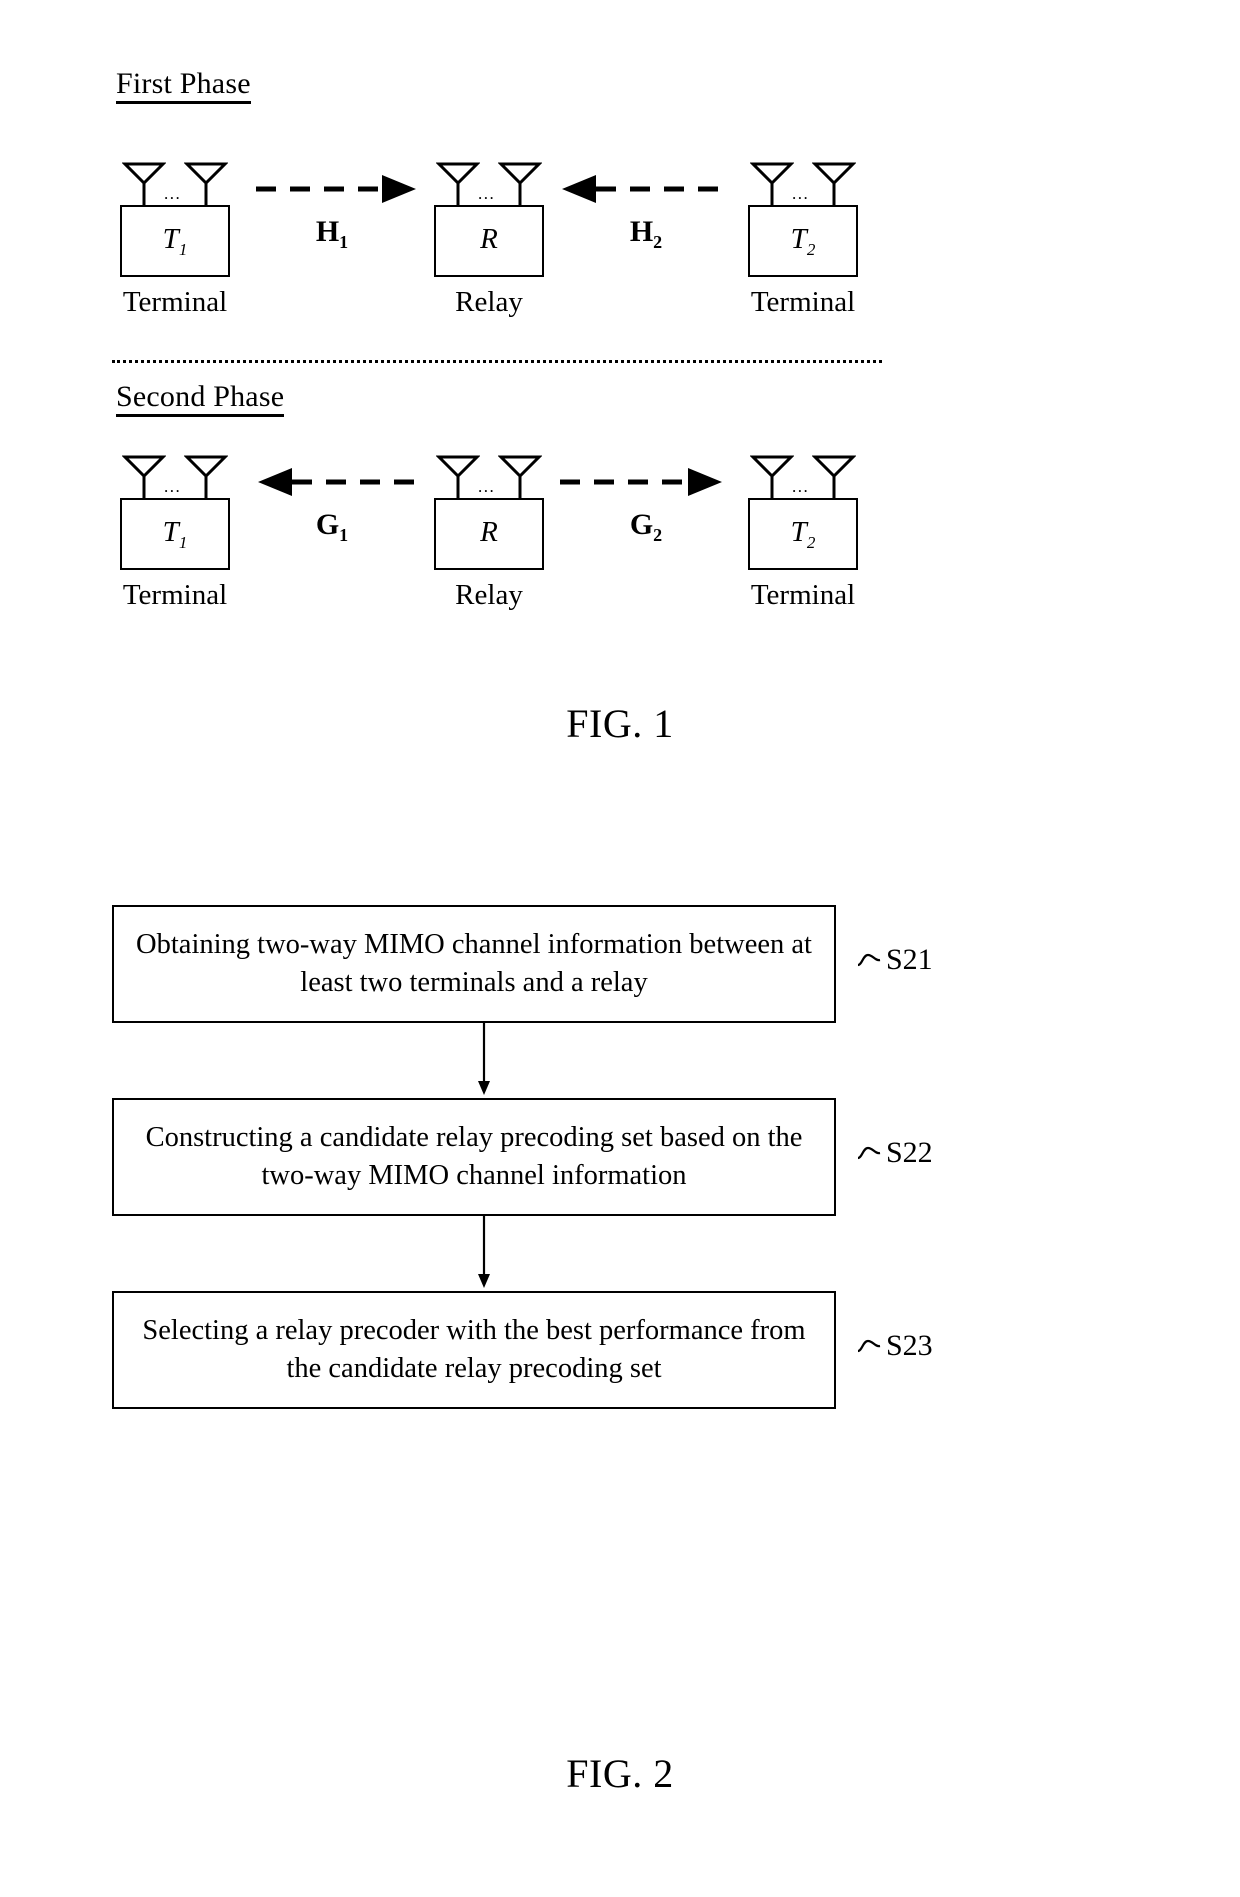 This screenshot has height=1897, width=1240. Describe the element at coordinates (646, 526) in the screenshot. I see `channel-label: G2` at that location.